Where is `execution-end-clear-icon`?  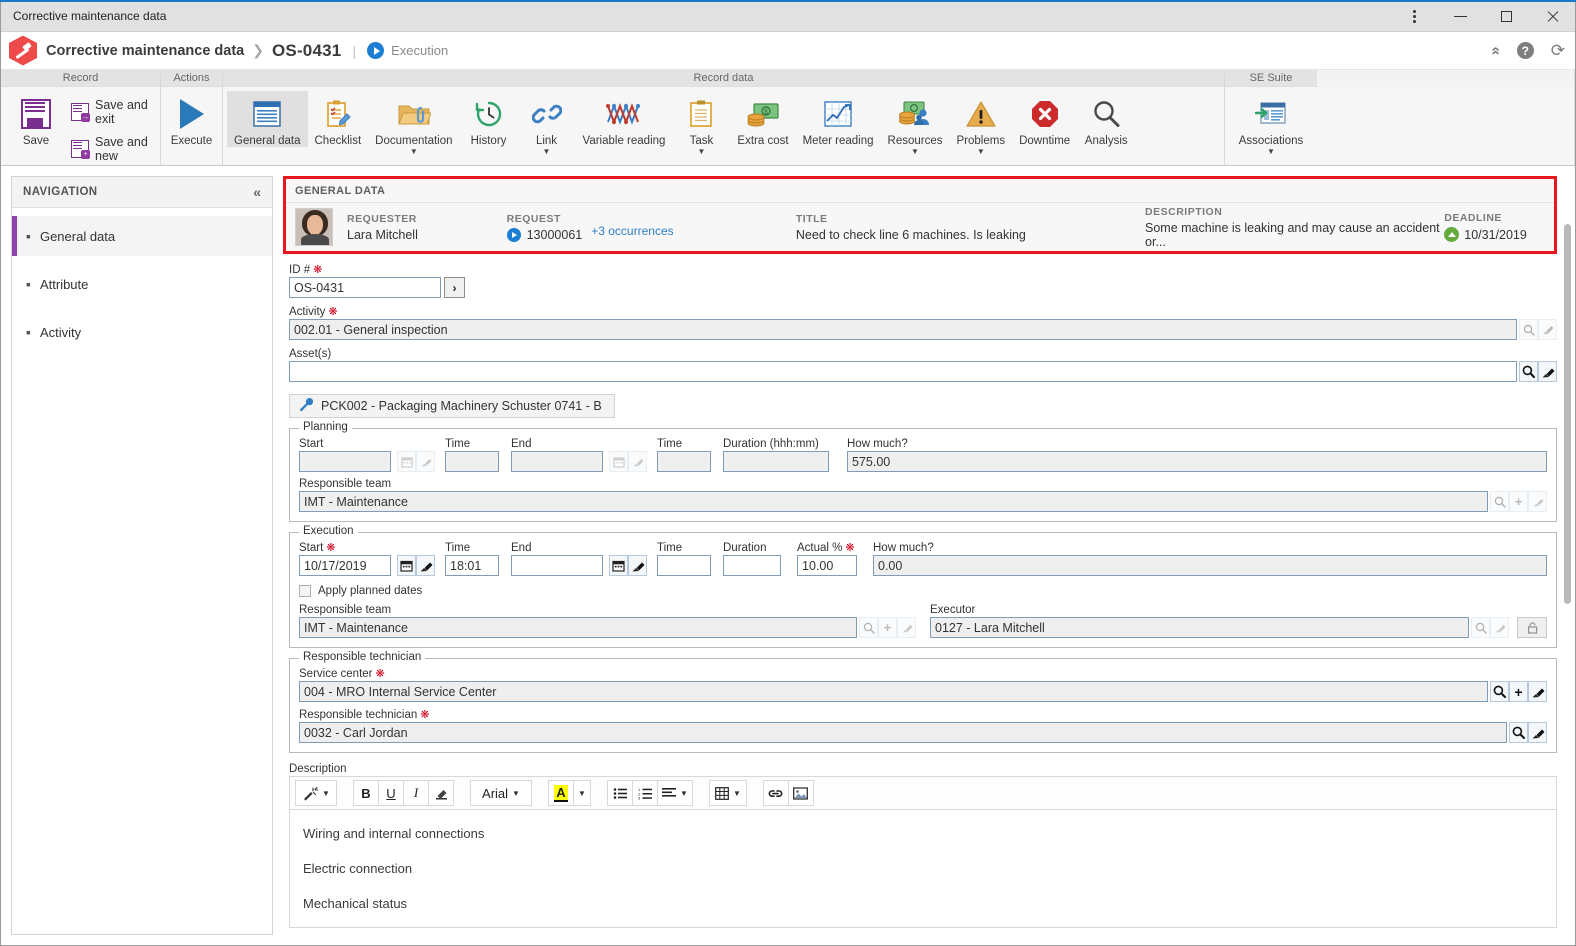 execution-end-clear-icon is located at coordinates (637, 565).